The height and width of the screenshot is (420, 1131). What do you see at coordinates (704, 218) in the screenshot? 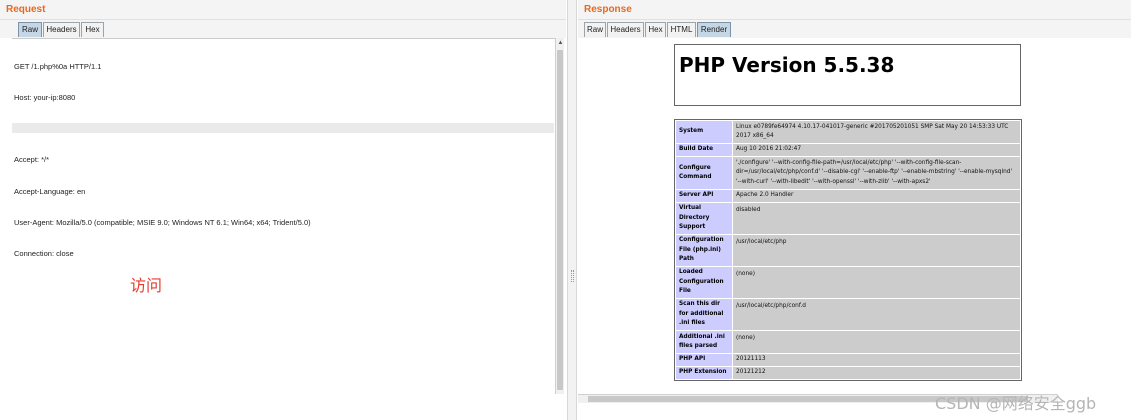
I see `row-key: Virtual Directory Support` at bounding box center [704, 218].